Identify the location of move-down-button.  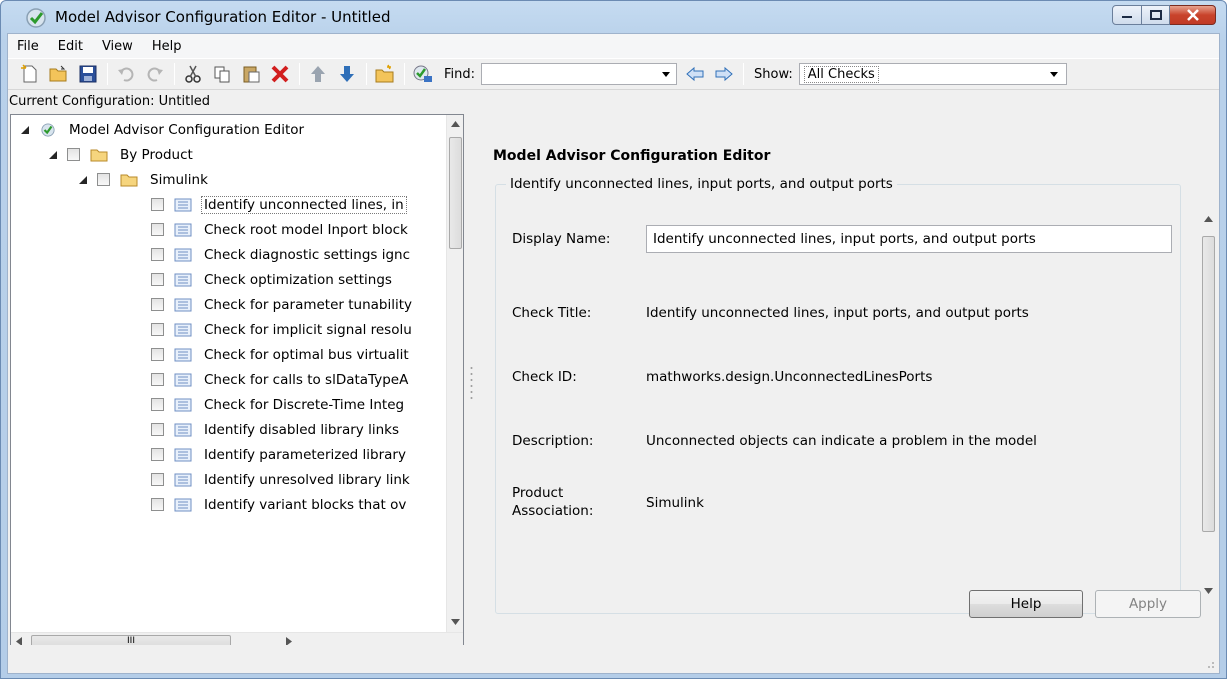
(347, 74).